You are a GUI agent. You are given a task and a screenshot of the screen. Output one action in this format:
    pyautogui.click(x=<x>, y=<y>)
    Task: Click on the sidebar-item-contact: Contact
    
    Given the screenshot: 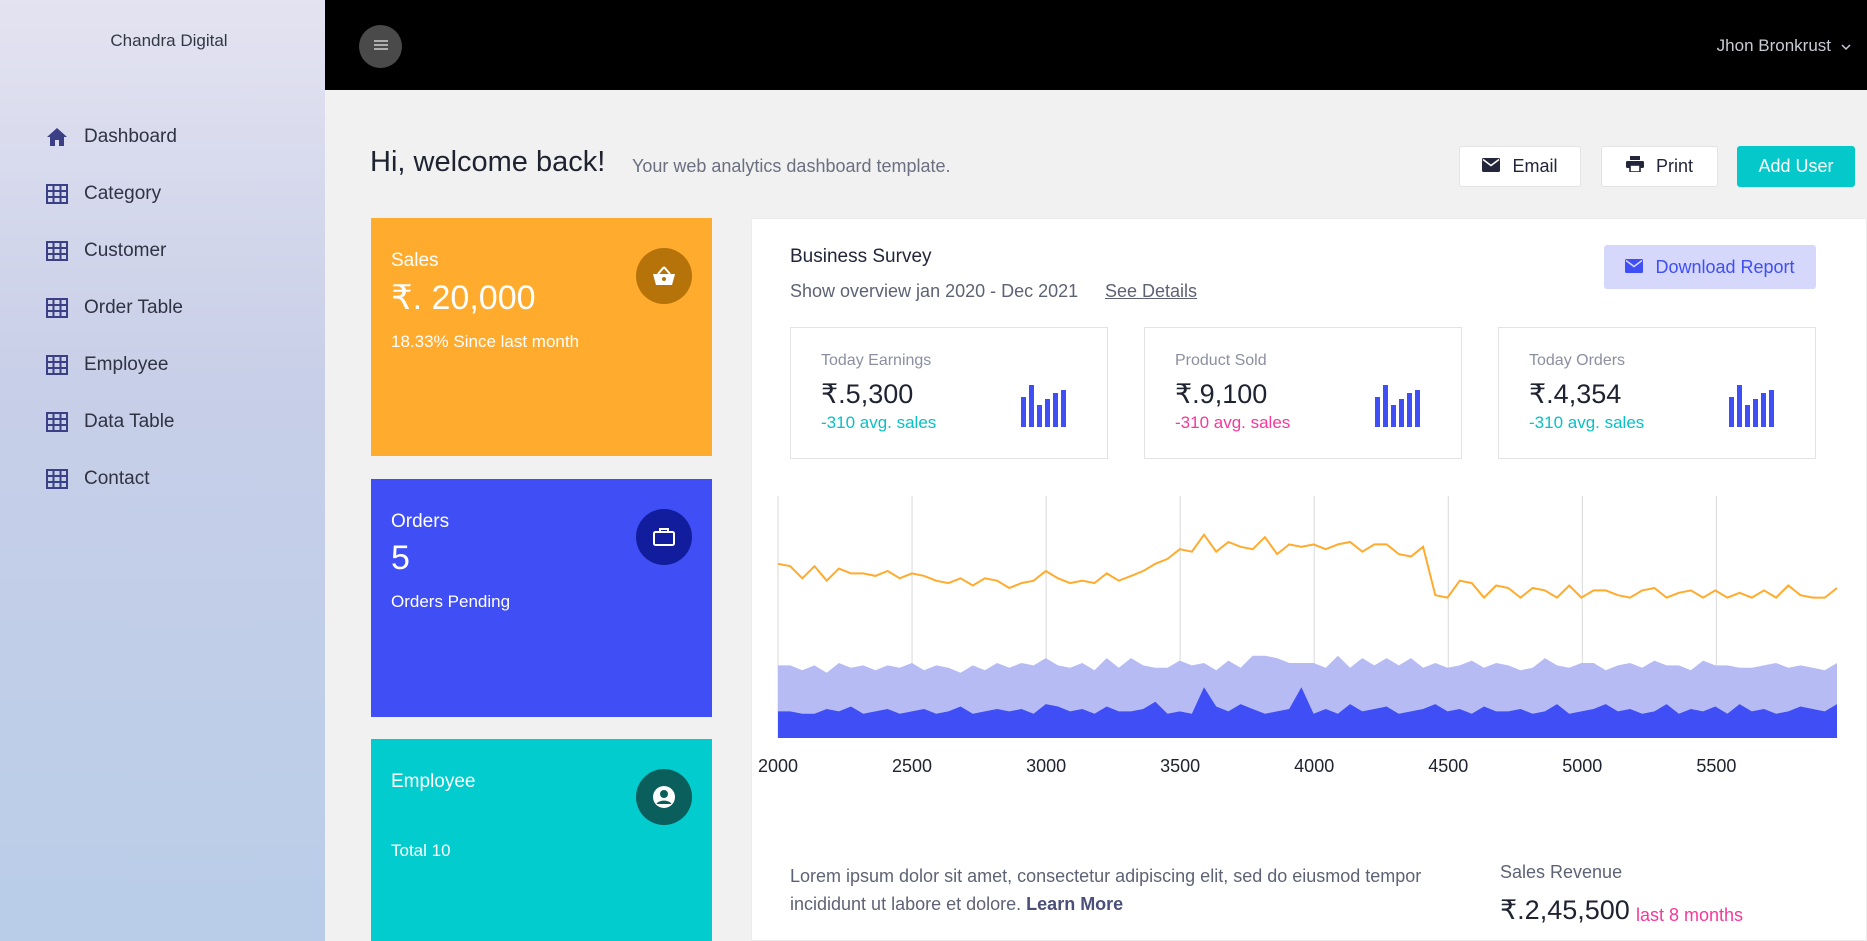 What is the action you would take?
    pyautogui.click(x=113, y=478)
    